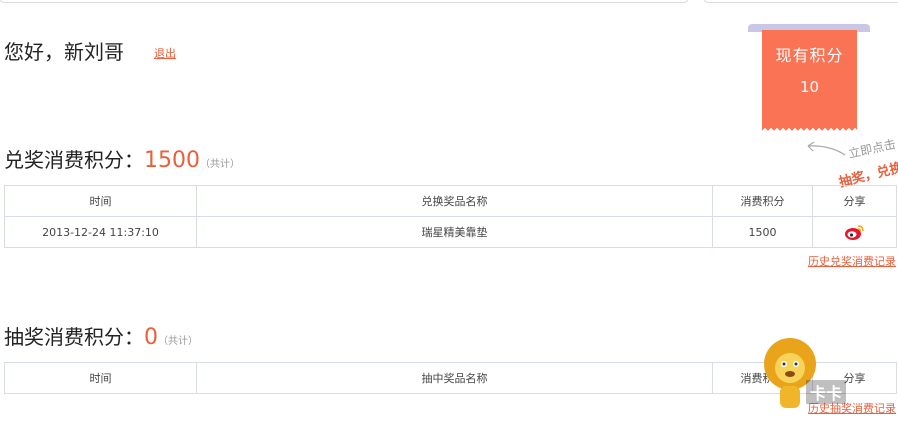 Image resolution: width=898 pixels, height=426 pixels. I want to click on exchange-title-label: 兑奖消费积分：, so click(74, 160).